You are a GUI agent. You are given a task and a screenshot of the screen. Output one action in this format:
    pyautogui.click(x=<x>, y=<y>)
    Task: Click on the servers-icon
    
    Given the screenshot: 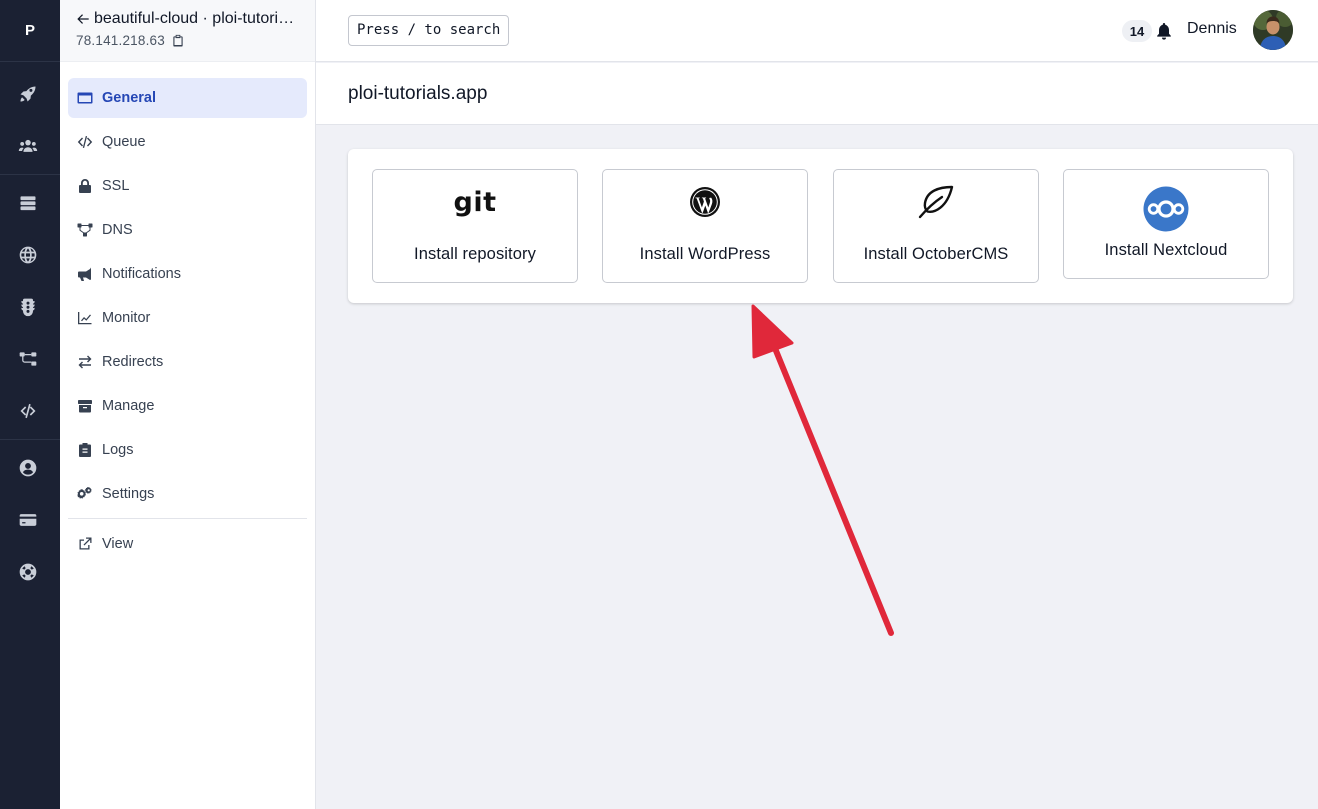 What is the action you would take?
    pyautogui.click(x=28, y=203)
    